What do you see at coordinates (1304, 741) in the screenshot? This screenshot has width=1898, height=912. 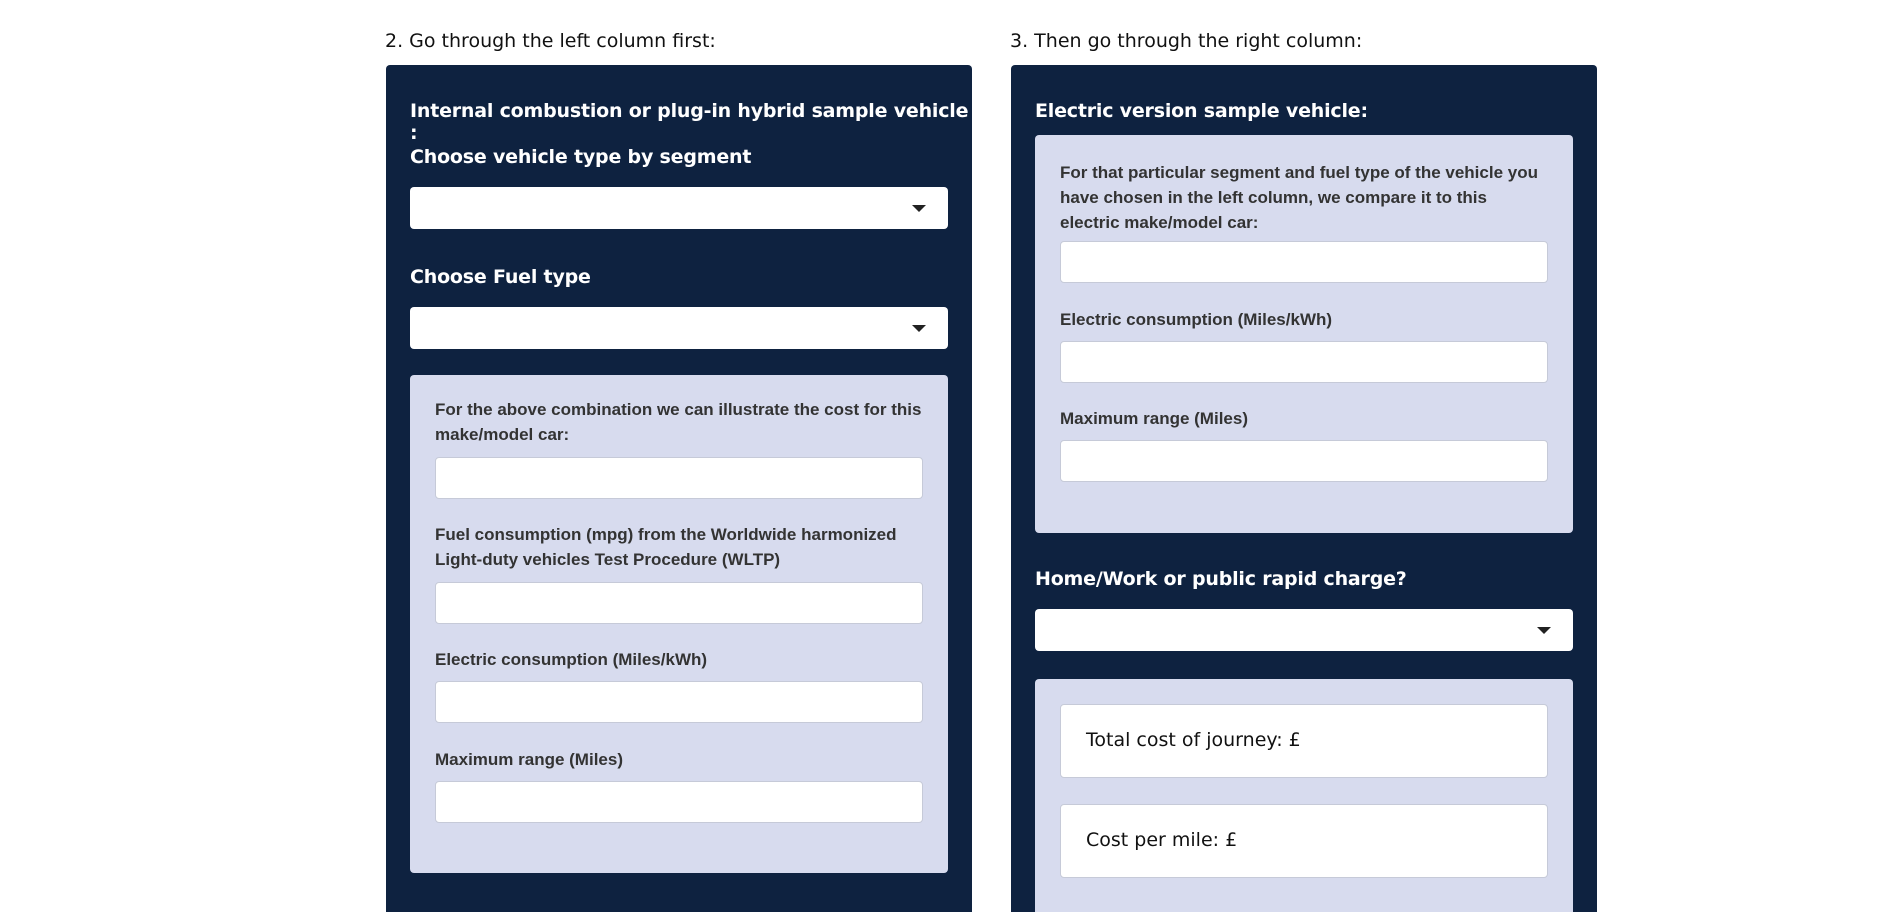 I see `total-cost-box: Total cost of journey: £` at bounding box center [1304, 741].